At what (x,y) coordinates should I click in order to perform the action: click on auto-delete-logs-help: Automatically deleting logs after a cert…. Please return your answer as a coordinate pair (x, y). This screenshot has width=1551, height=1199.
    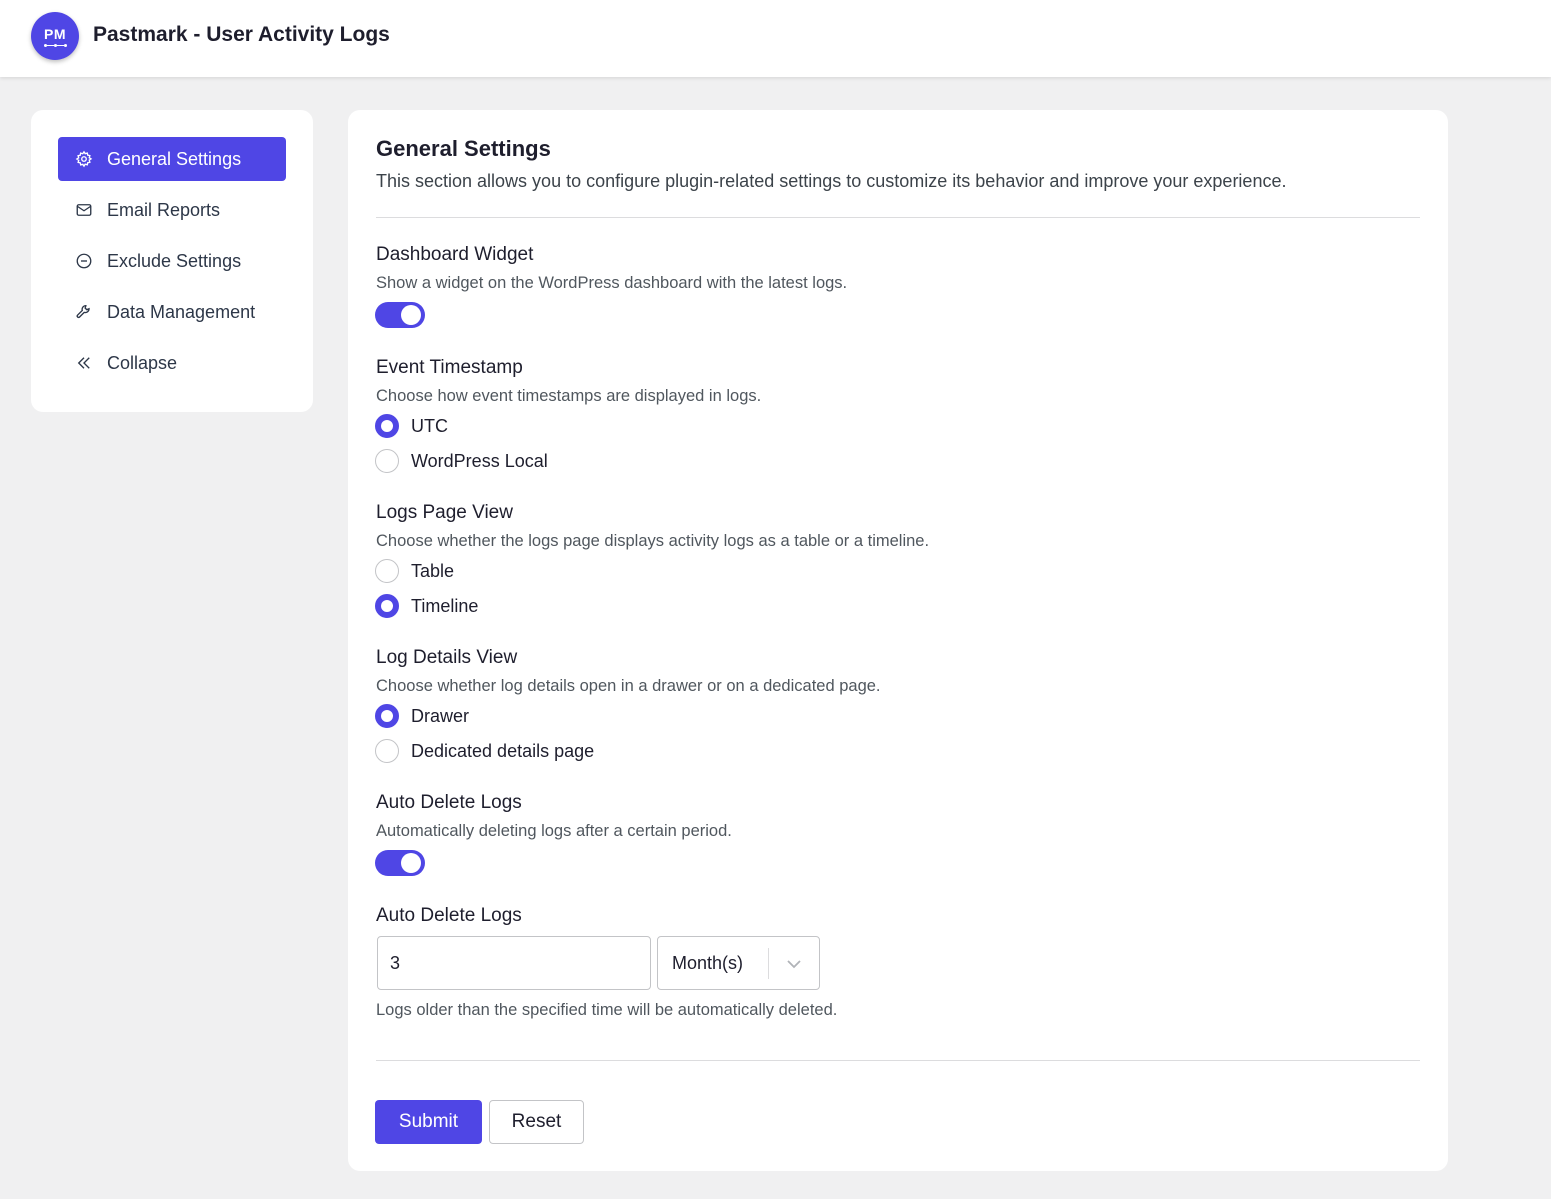
    Looking at the image, I should click on (554, 831).